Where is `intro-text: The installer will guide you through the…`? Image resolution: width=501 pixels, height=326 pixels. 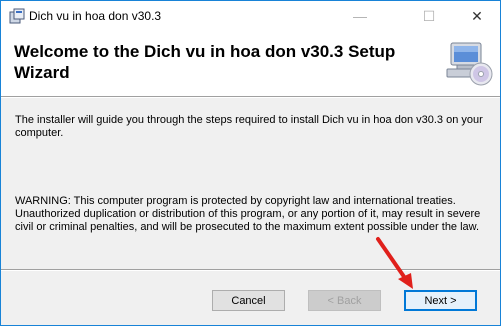
intro-text: The installer will guide you through the… is located at coordinates (249, 126).